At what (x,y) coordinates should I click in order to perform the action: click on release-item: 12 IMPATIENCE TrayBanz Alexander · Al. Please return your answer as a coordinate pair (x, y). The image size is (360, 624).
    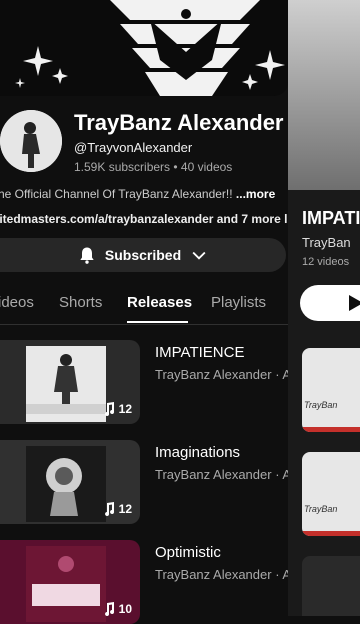
    Looking at the image, I should click on (144, 382).